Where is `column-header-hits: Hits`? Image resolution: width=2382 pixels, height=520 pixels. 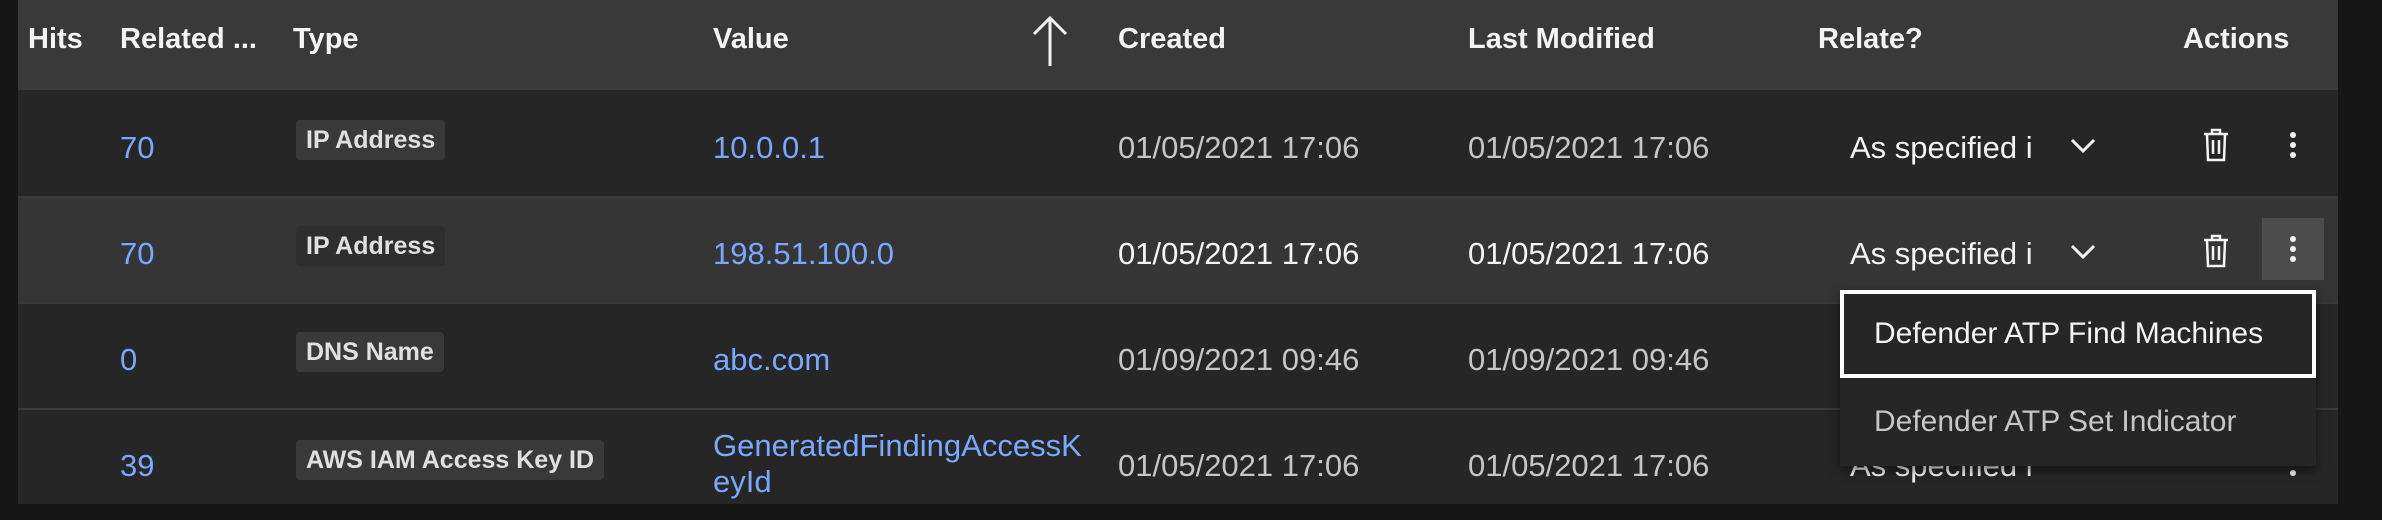
column-header-hits: Hits is located at coordinates (55, 45).